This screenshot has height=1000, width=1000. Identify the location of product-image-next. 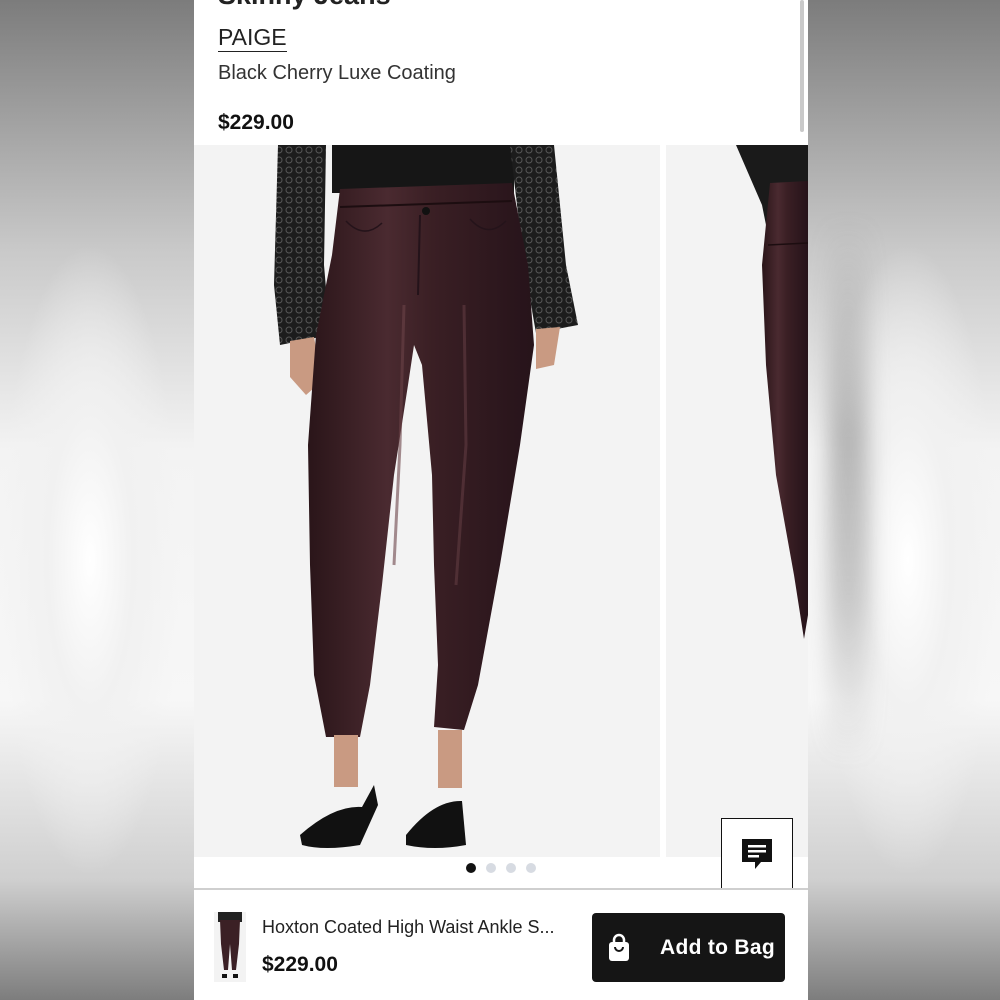
(737, 501).